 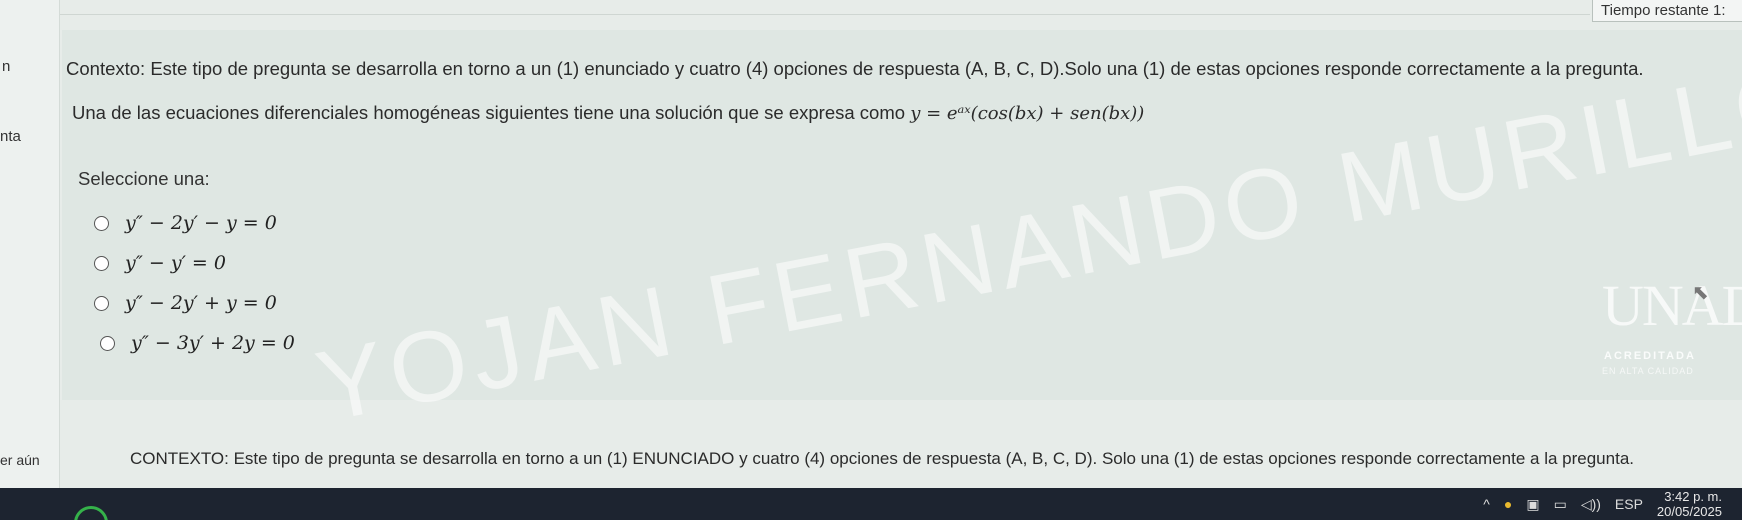 I want to click on speaker-icon: ◁)), so click(x=1591, y=504).